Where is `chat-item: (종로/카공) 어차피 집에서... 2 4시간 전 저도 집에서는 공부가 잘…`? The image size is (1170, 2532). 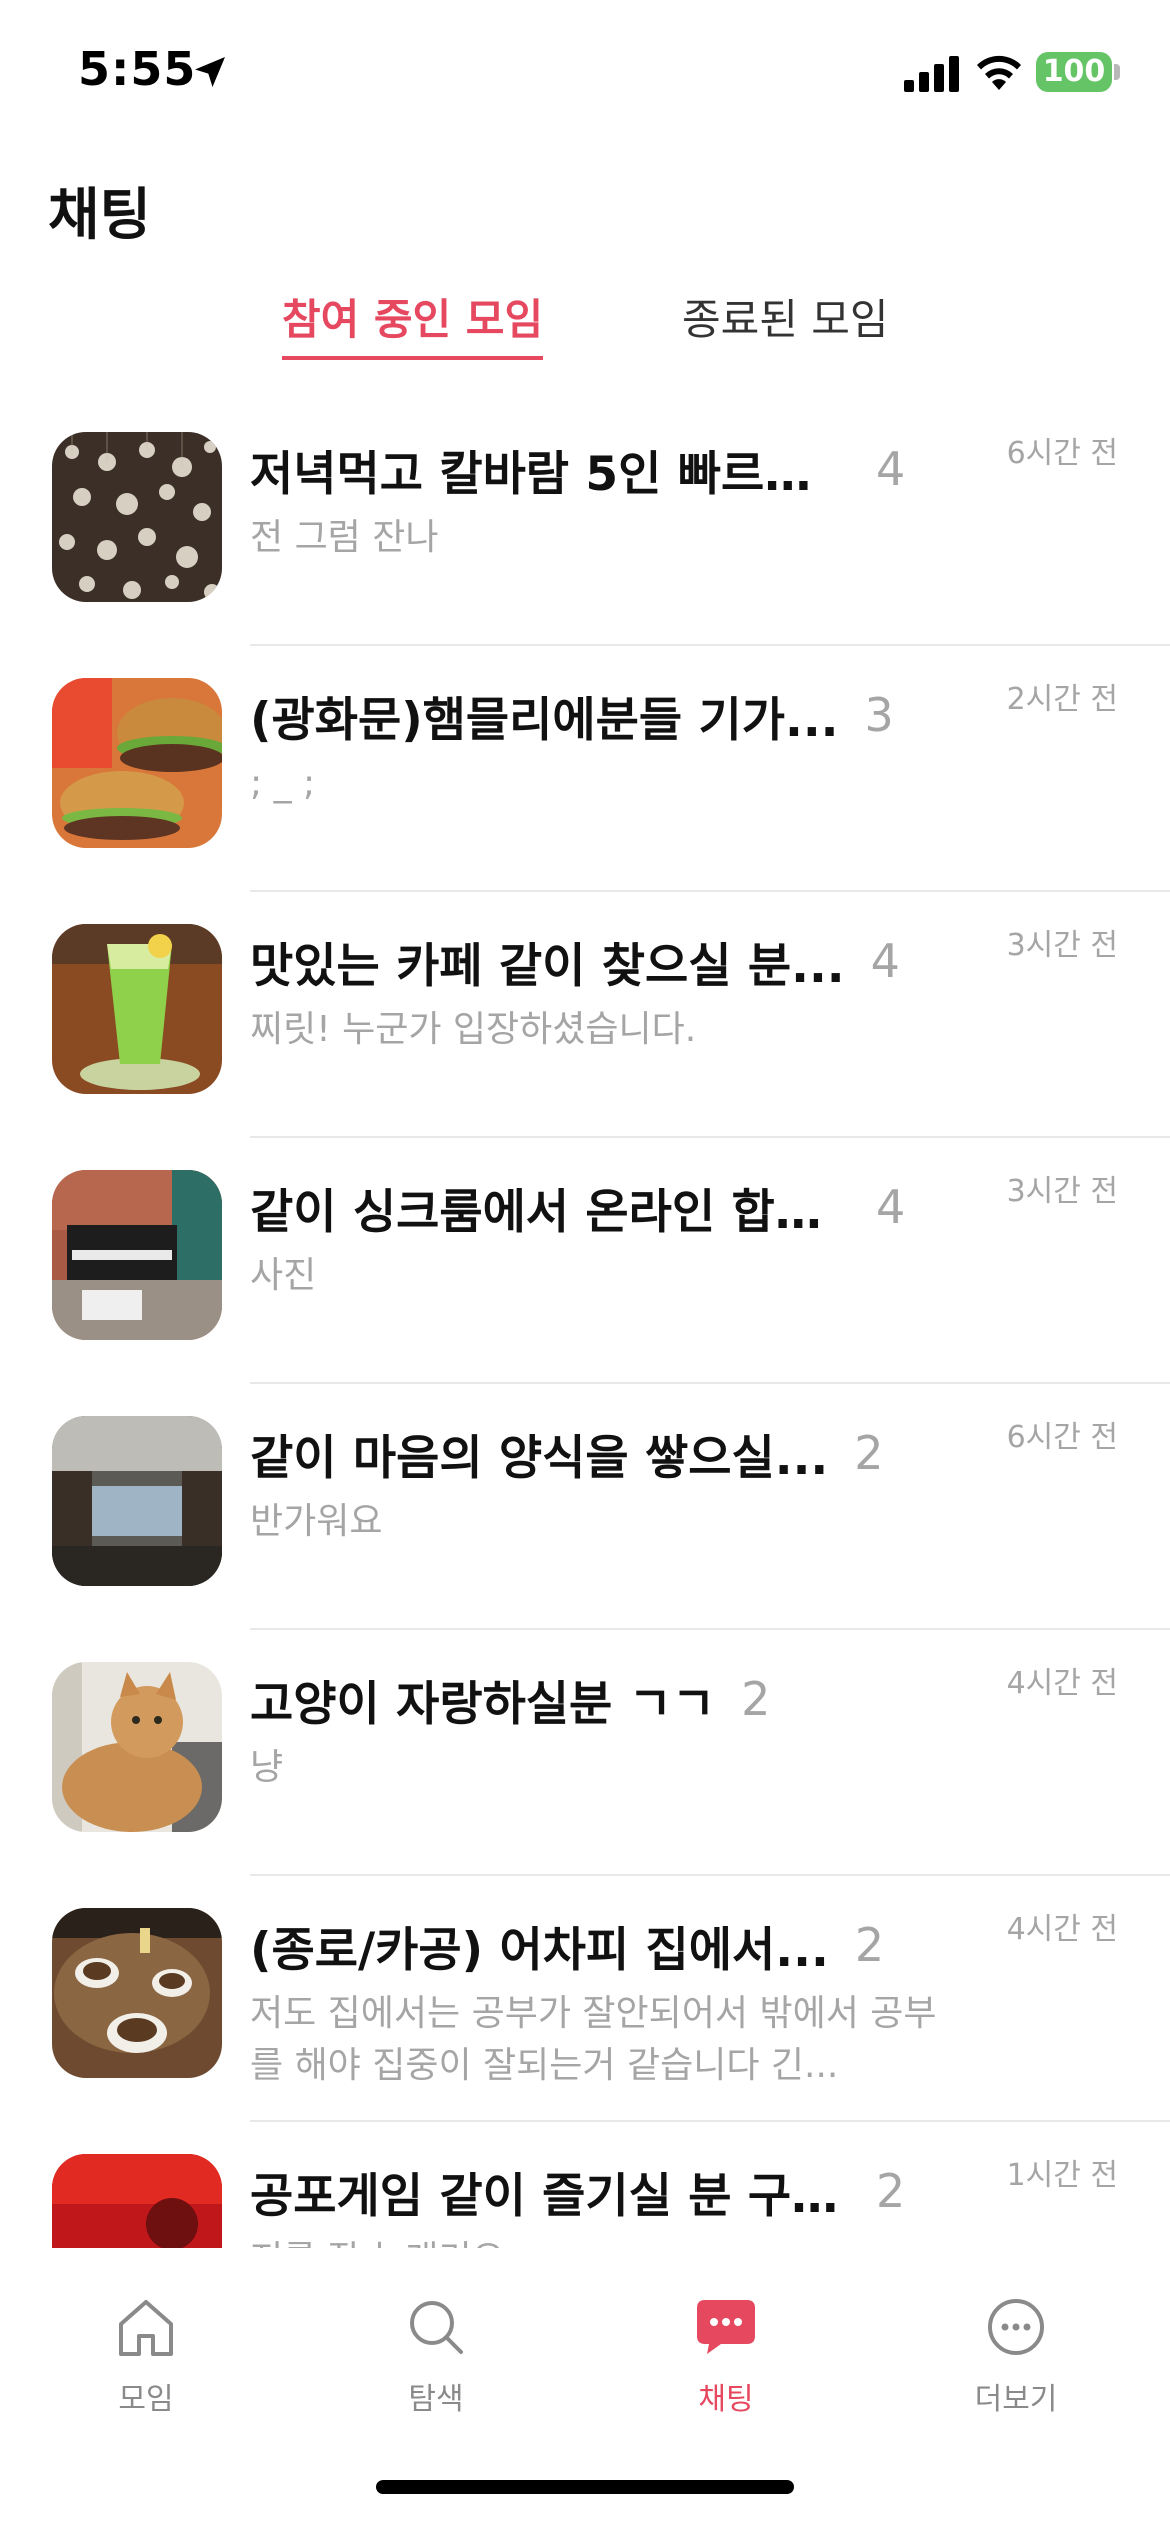 chat-item: (종로/카공) 어차피 집에서... 2 4시간 전 저도 집에서는 공부가 잘… is located at coordinates (585, 1999).